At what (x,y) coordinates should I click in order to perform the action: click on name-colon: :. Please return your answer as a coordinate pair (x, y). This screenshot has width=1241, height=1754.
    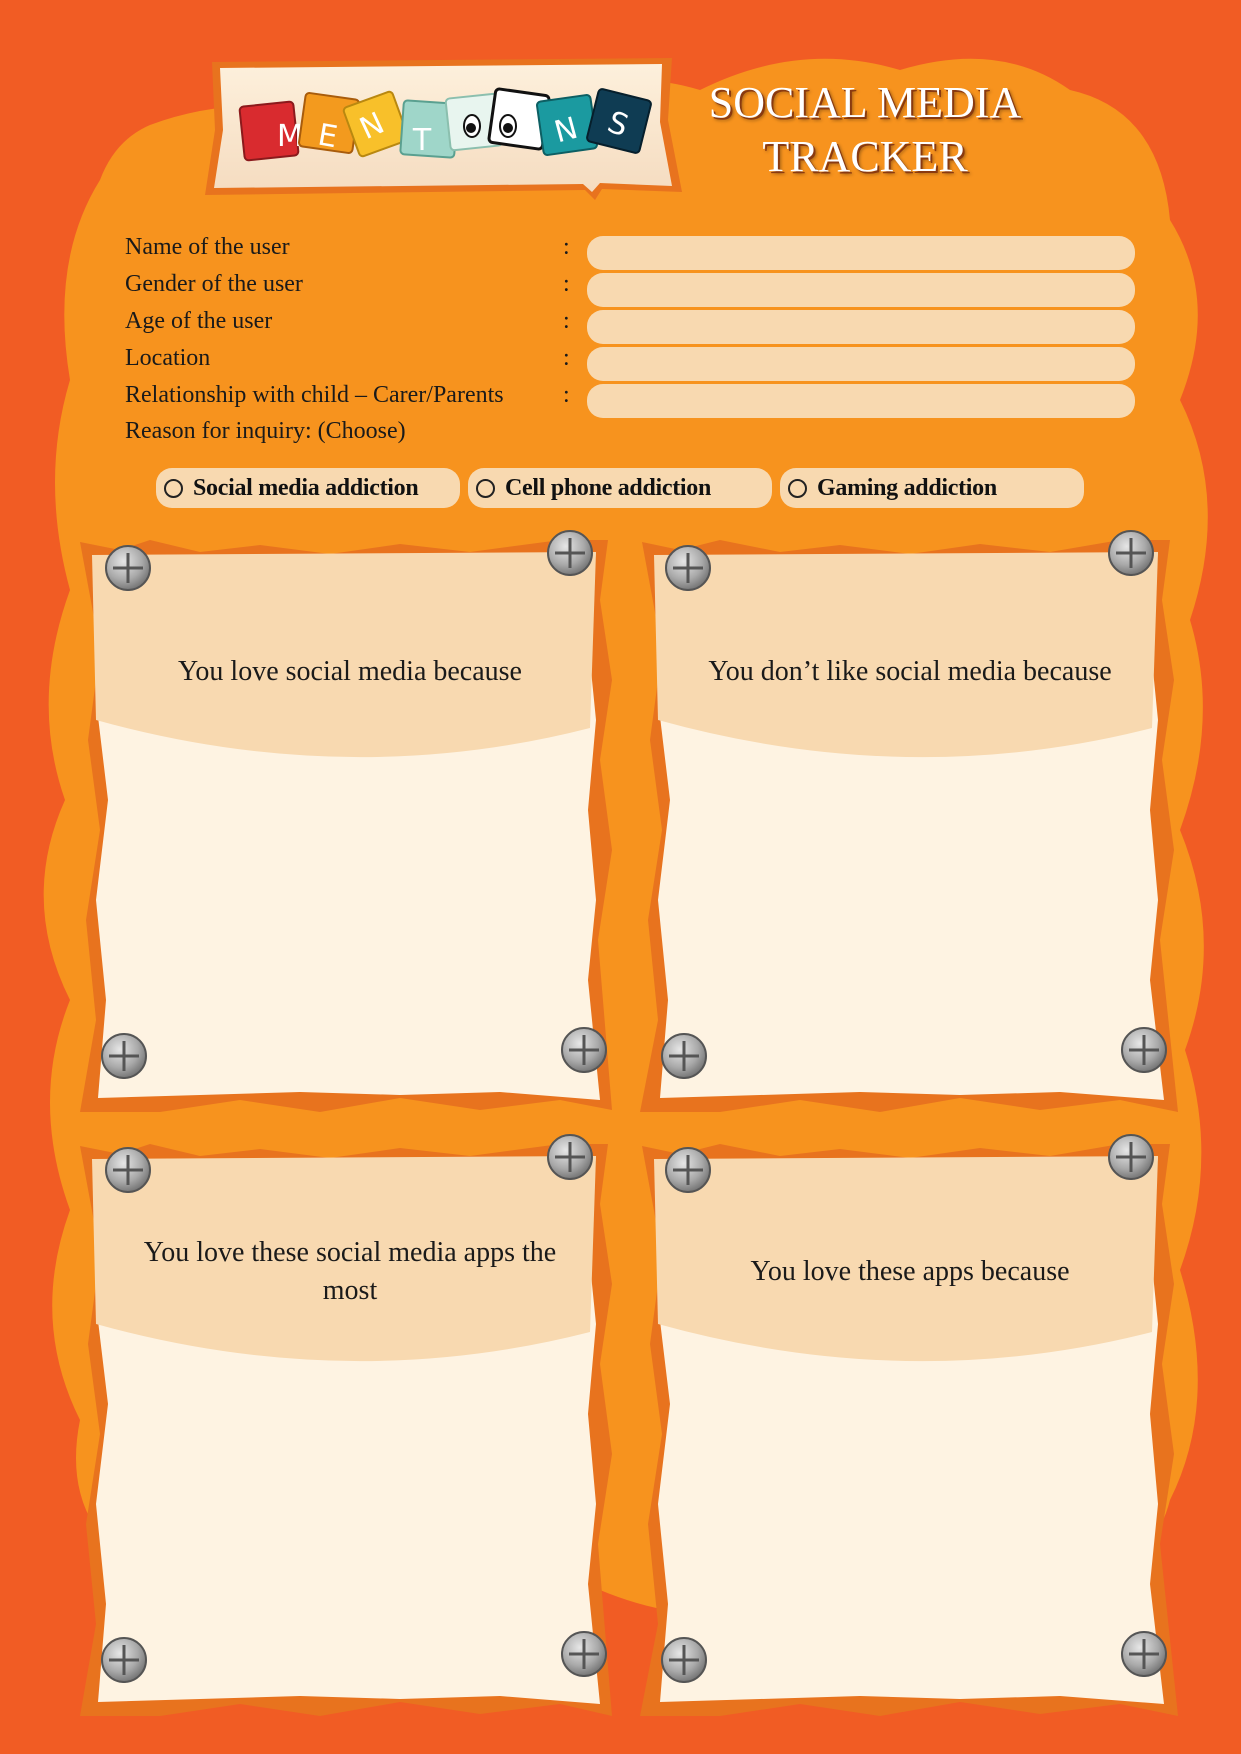
    Looking at the image, I should click on (566, 247).